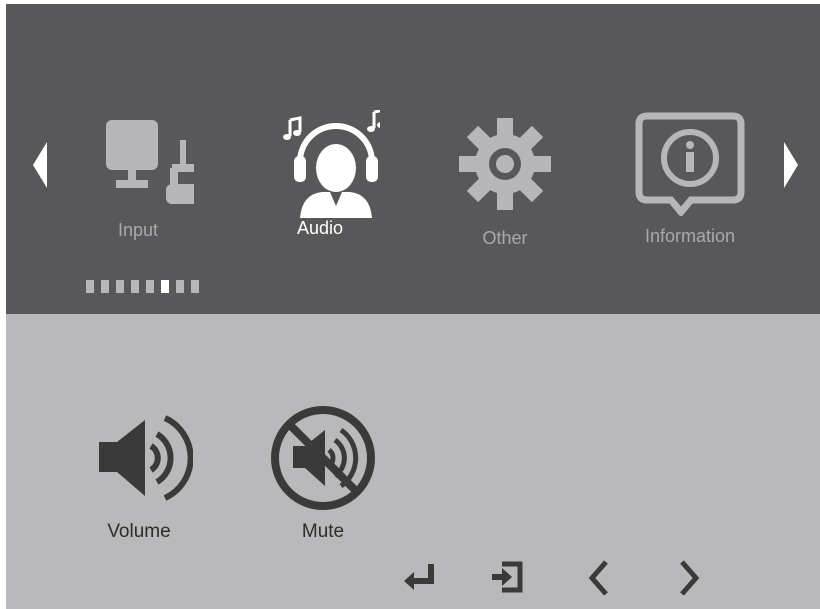  What do you see at coordinates (690, 164) in the screenshot?
I see `info-bubble-icon` at bounding box center [690, 164].